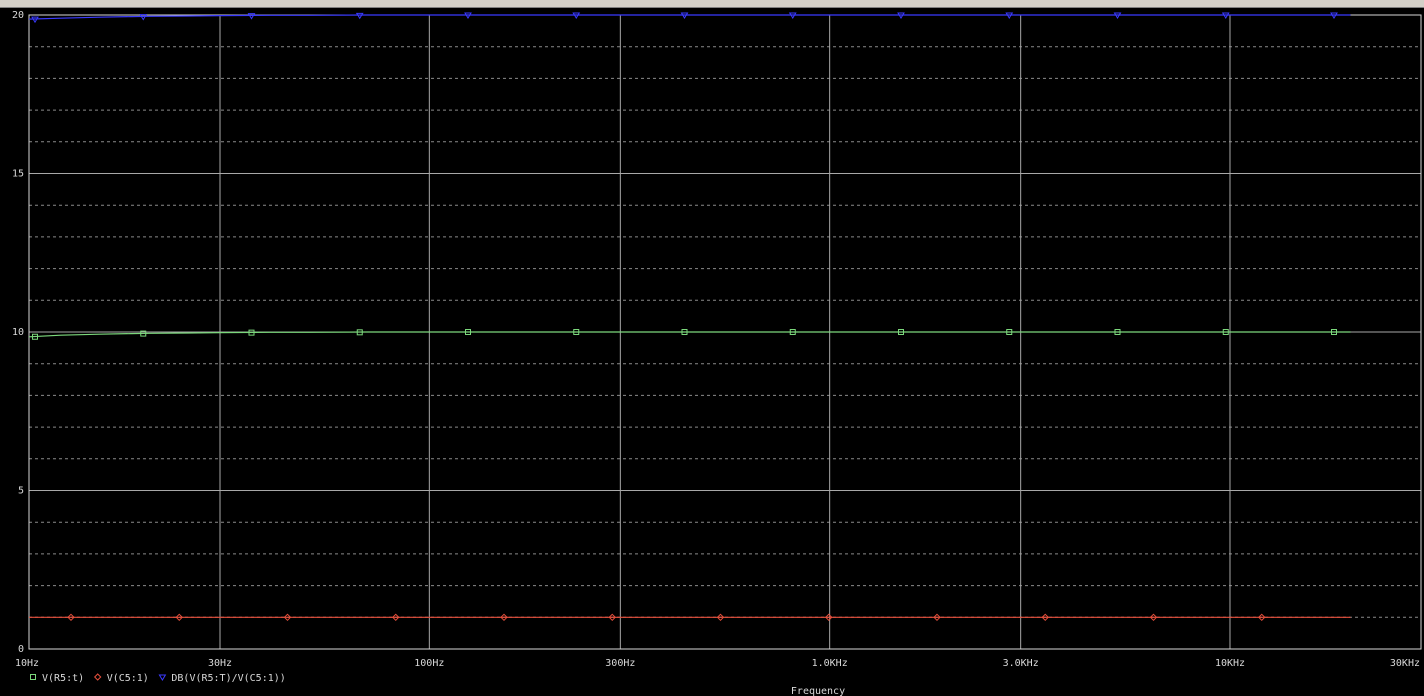 Image resolution: width=1424 pixels, height=696 pixels. I want to click on legend: V(R5:t) V(C5:1) DB(V(R5:T)/V(C5:1)), so click(158, 678).